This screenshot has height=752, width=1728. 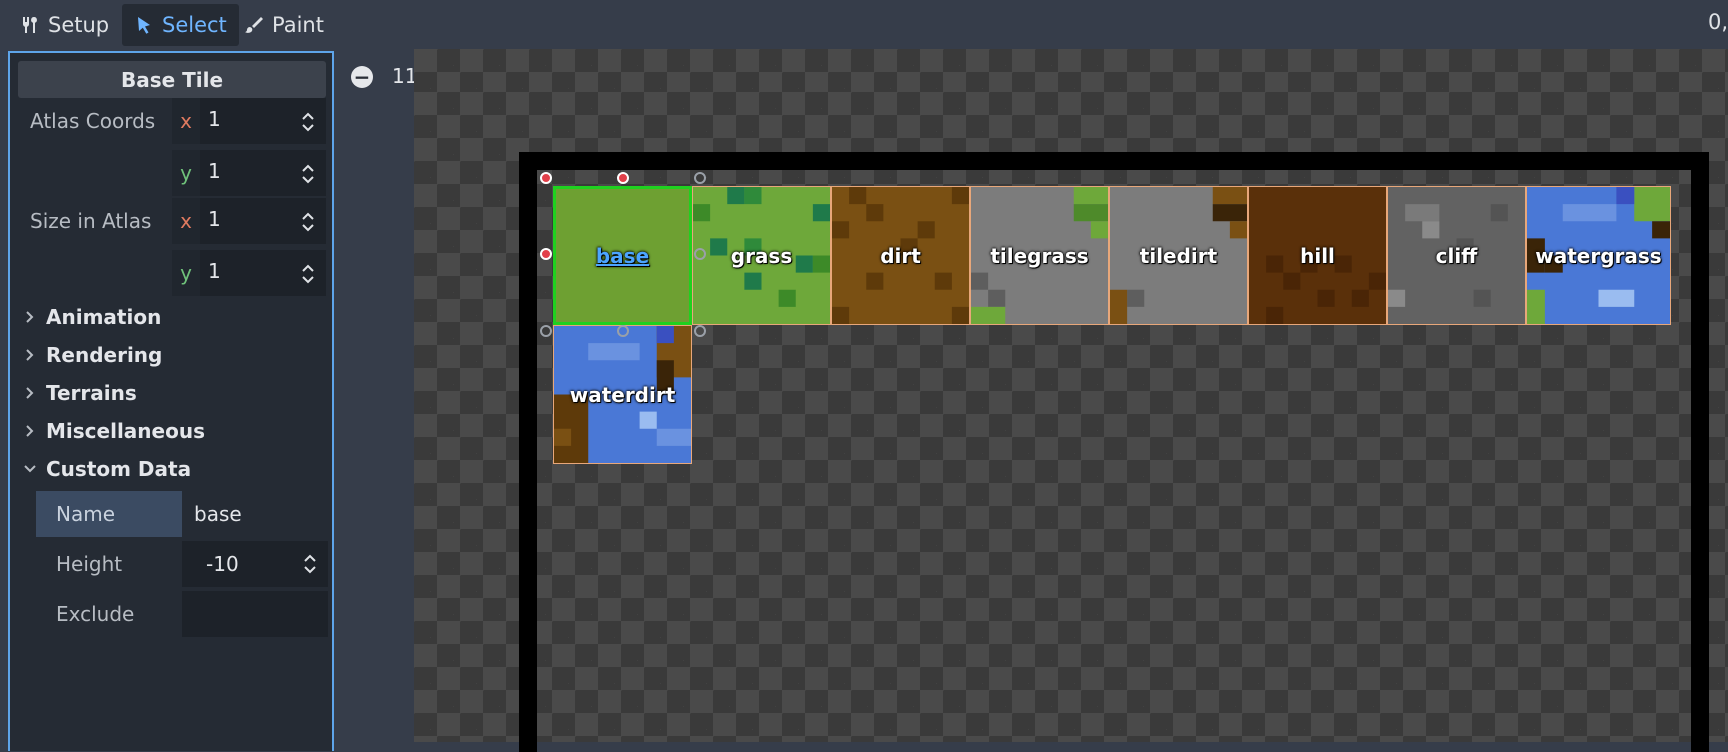 I want to click on toolbar: Setup Select Paint 0,, so click(x=864, y=24).